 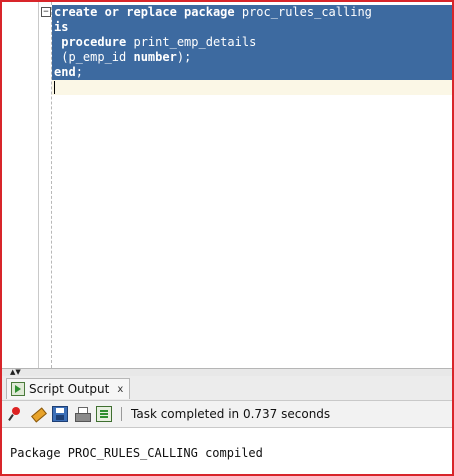 What do you see at coordinates (94, 57) in the screenshot?
I see `code-token: (p_emp_id` at bounding box center [94, 57].